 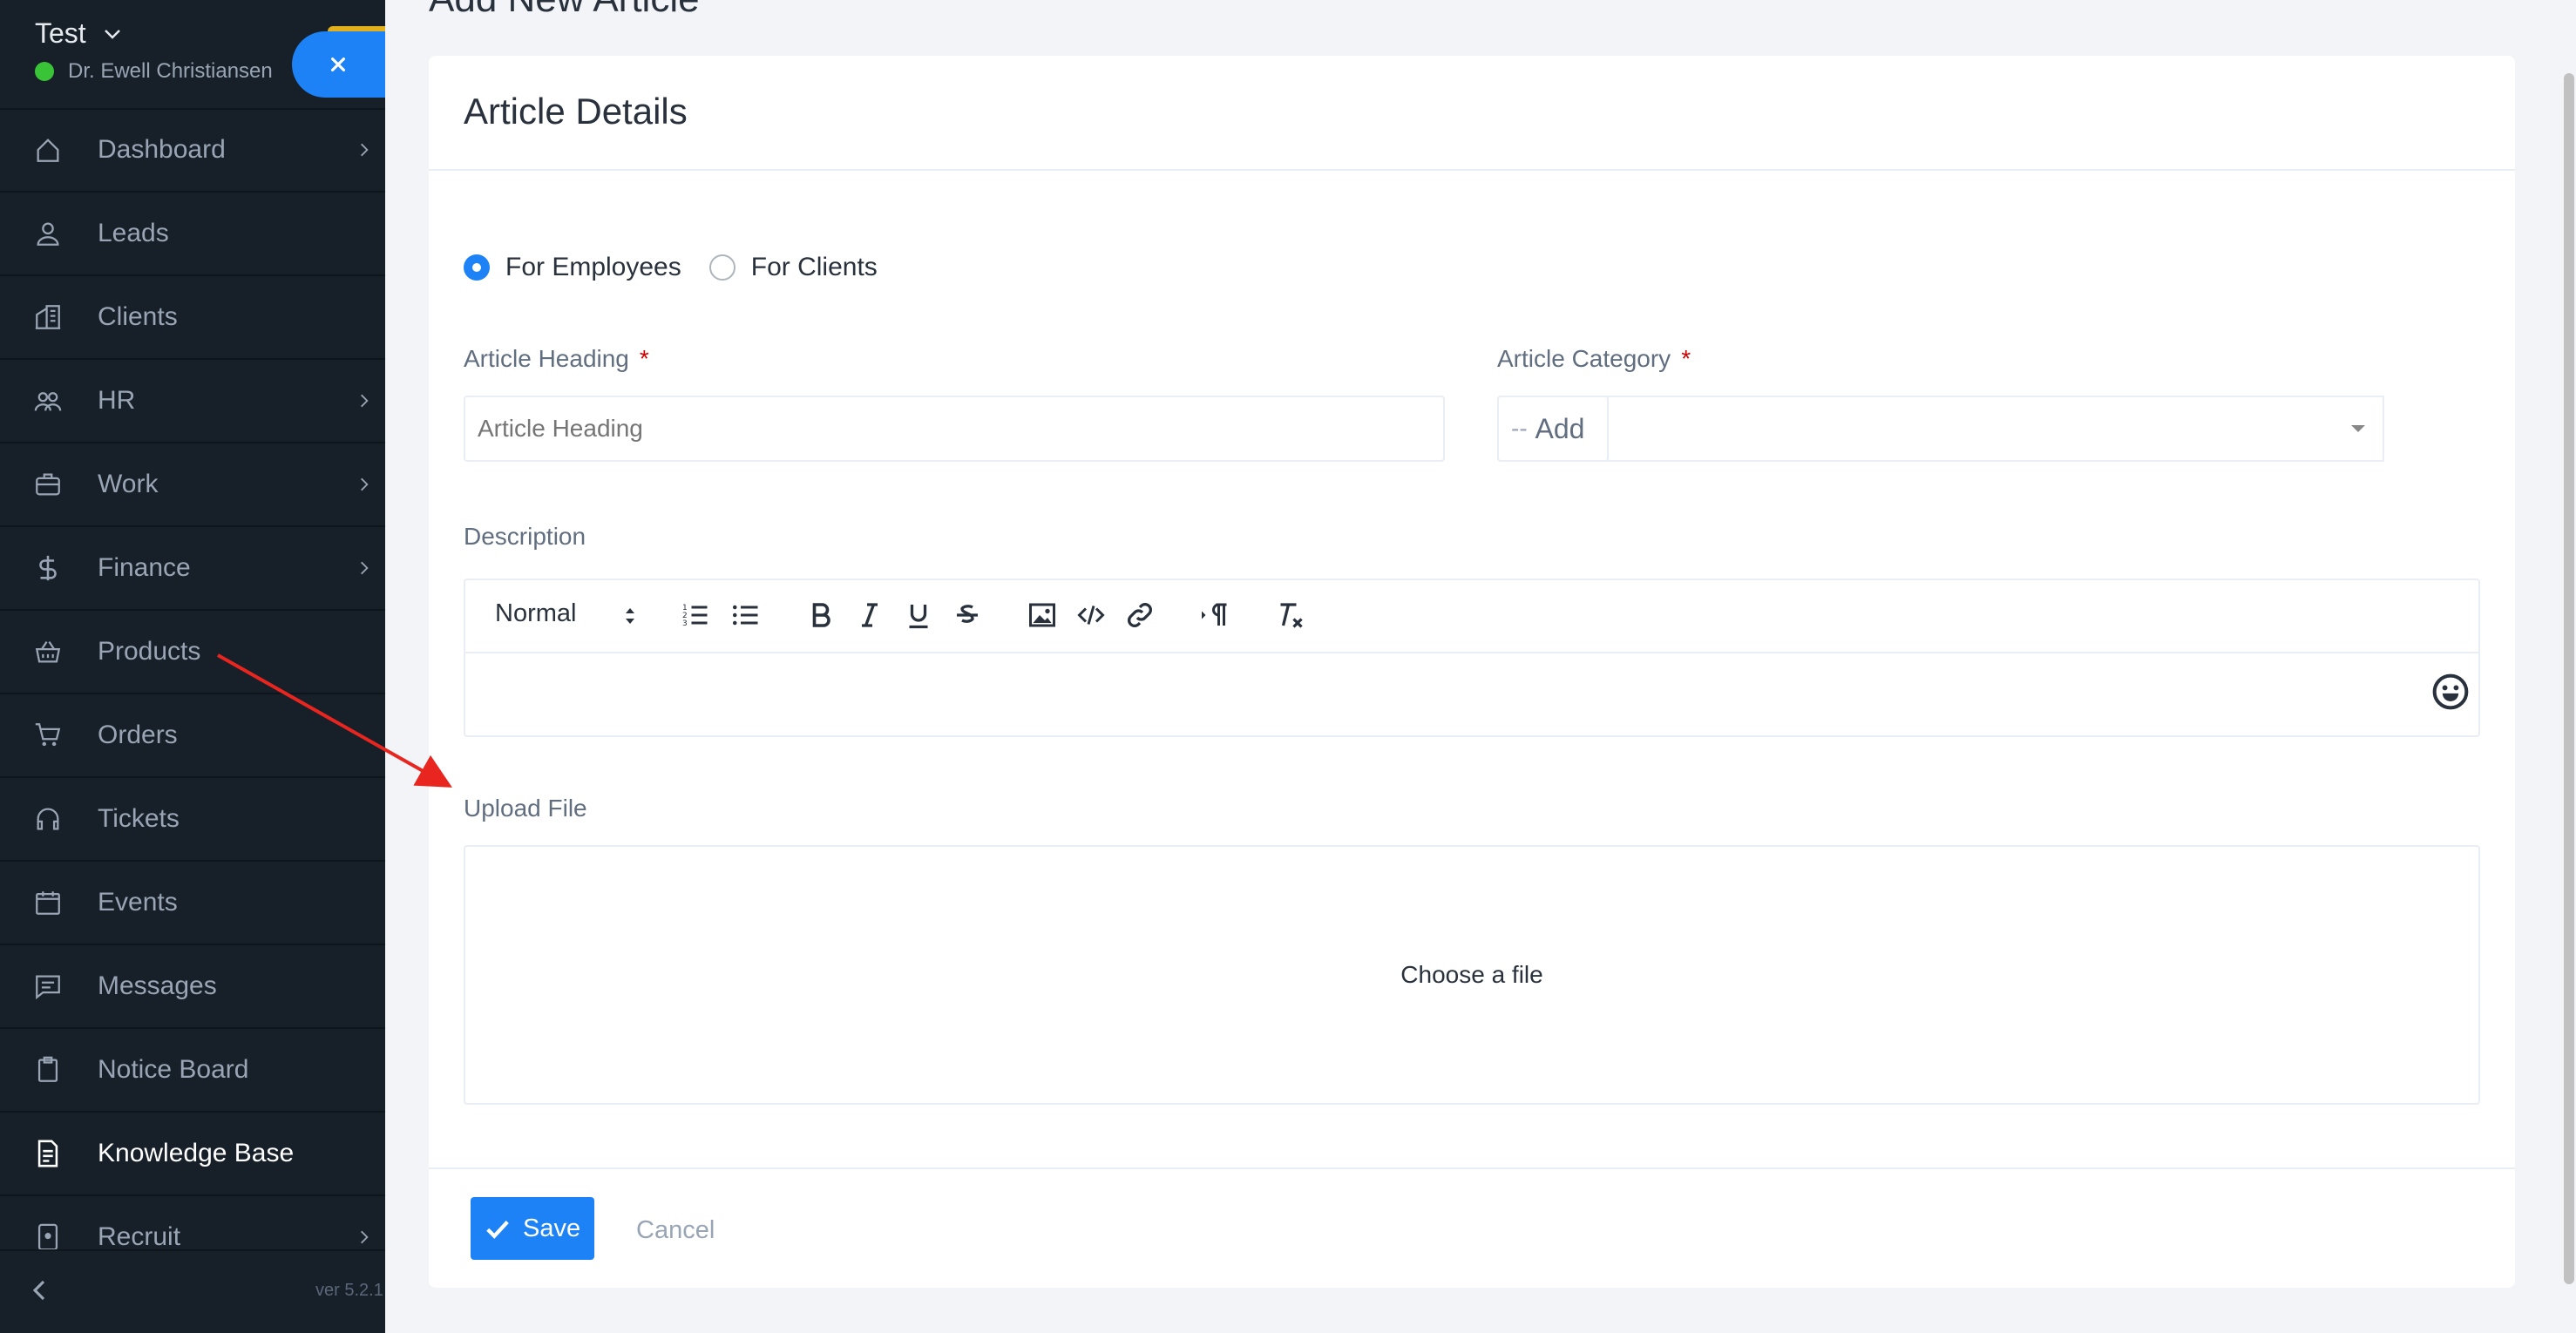 What do you see at coordinates (117, 400) in the screenshot?
I see `sidebar-item-label: HR` at bounding box center [117, 400].